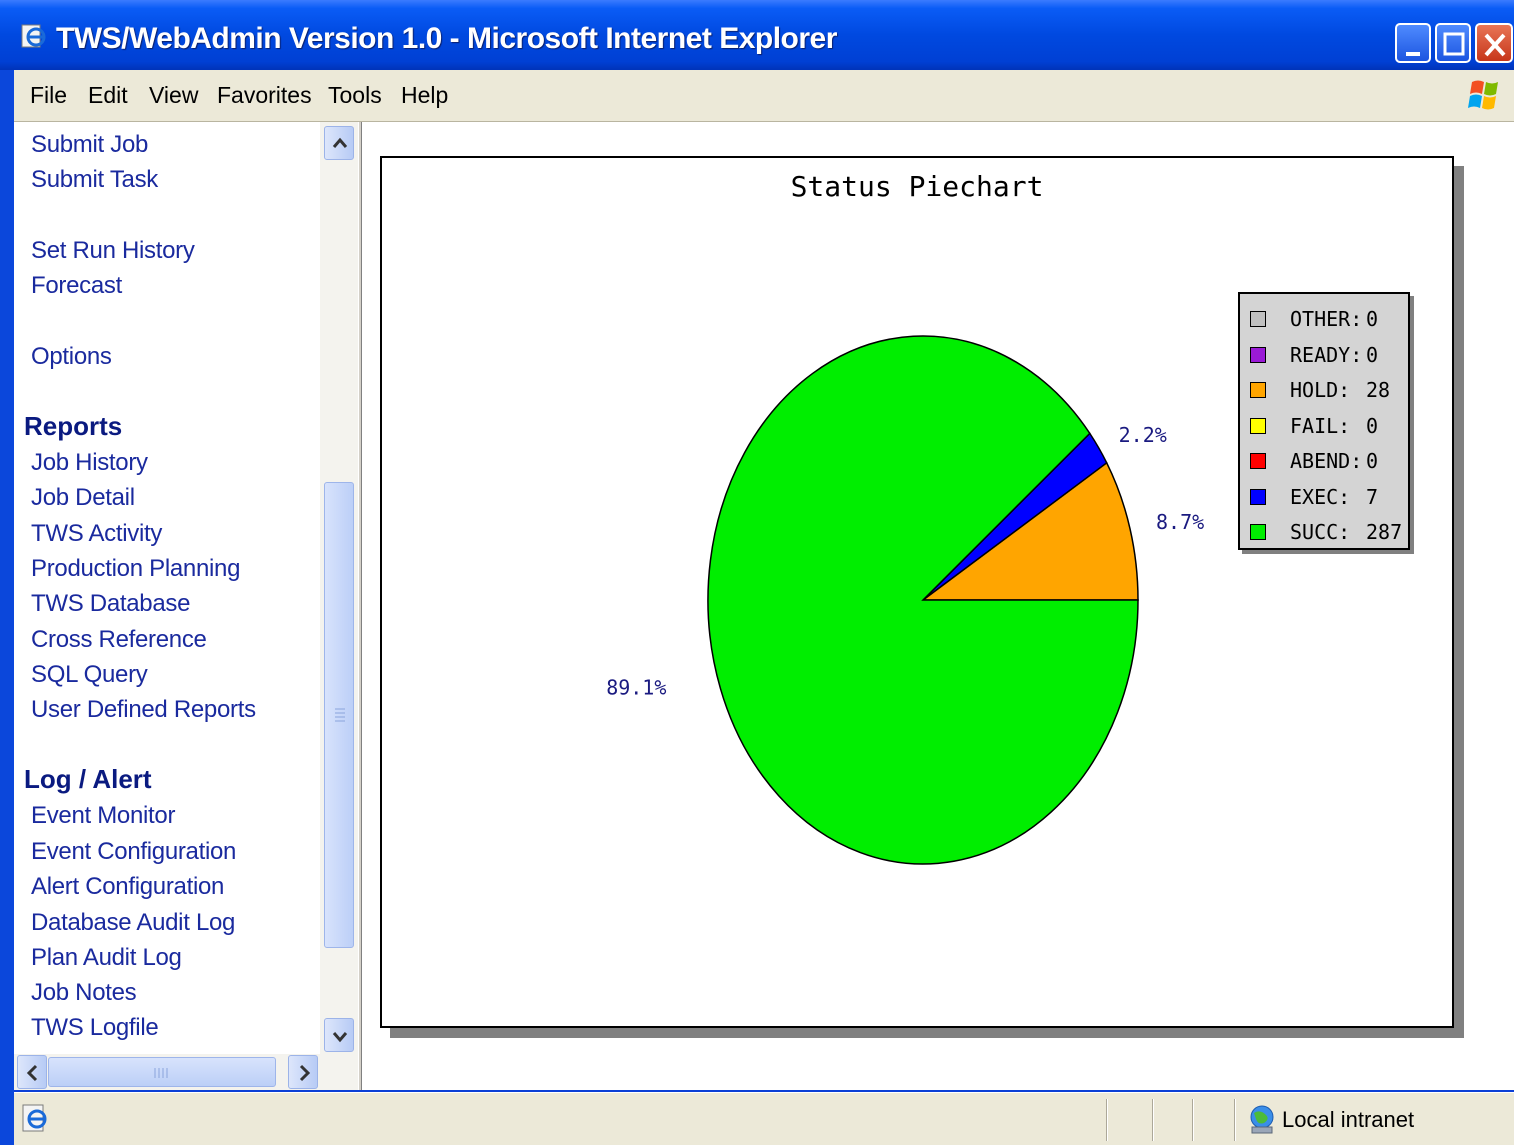 The width and height of the screenshot is (1514, 1145). I want to click on legend-label: OTHER:, so click(1326, 319).